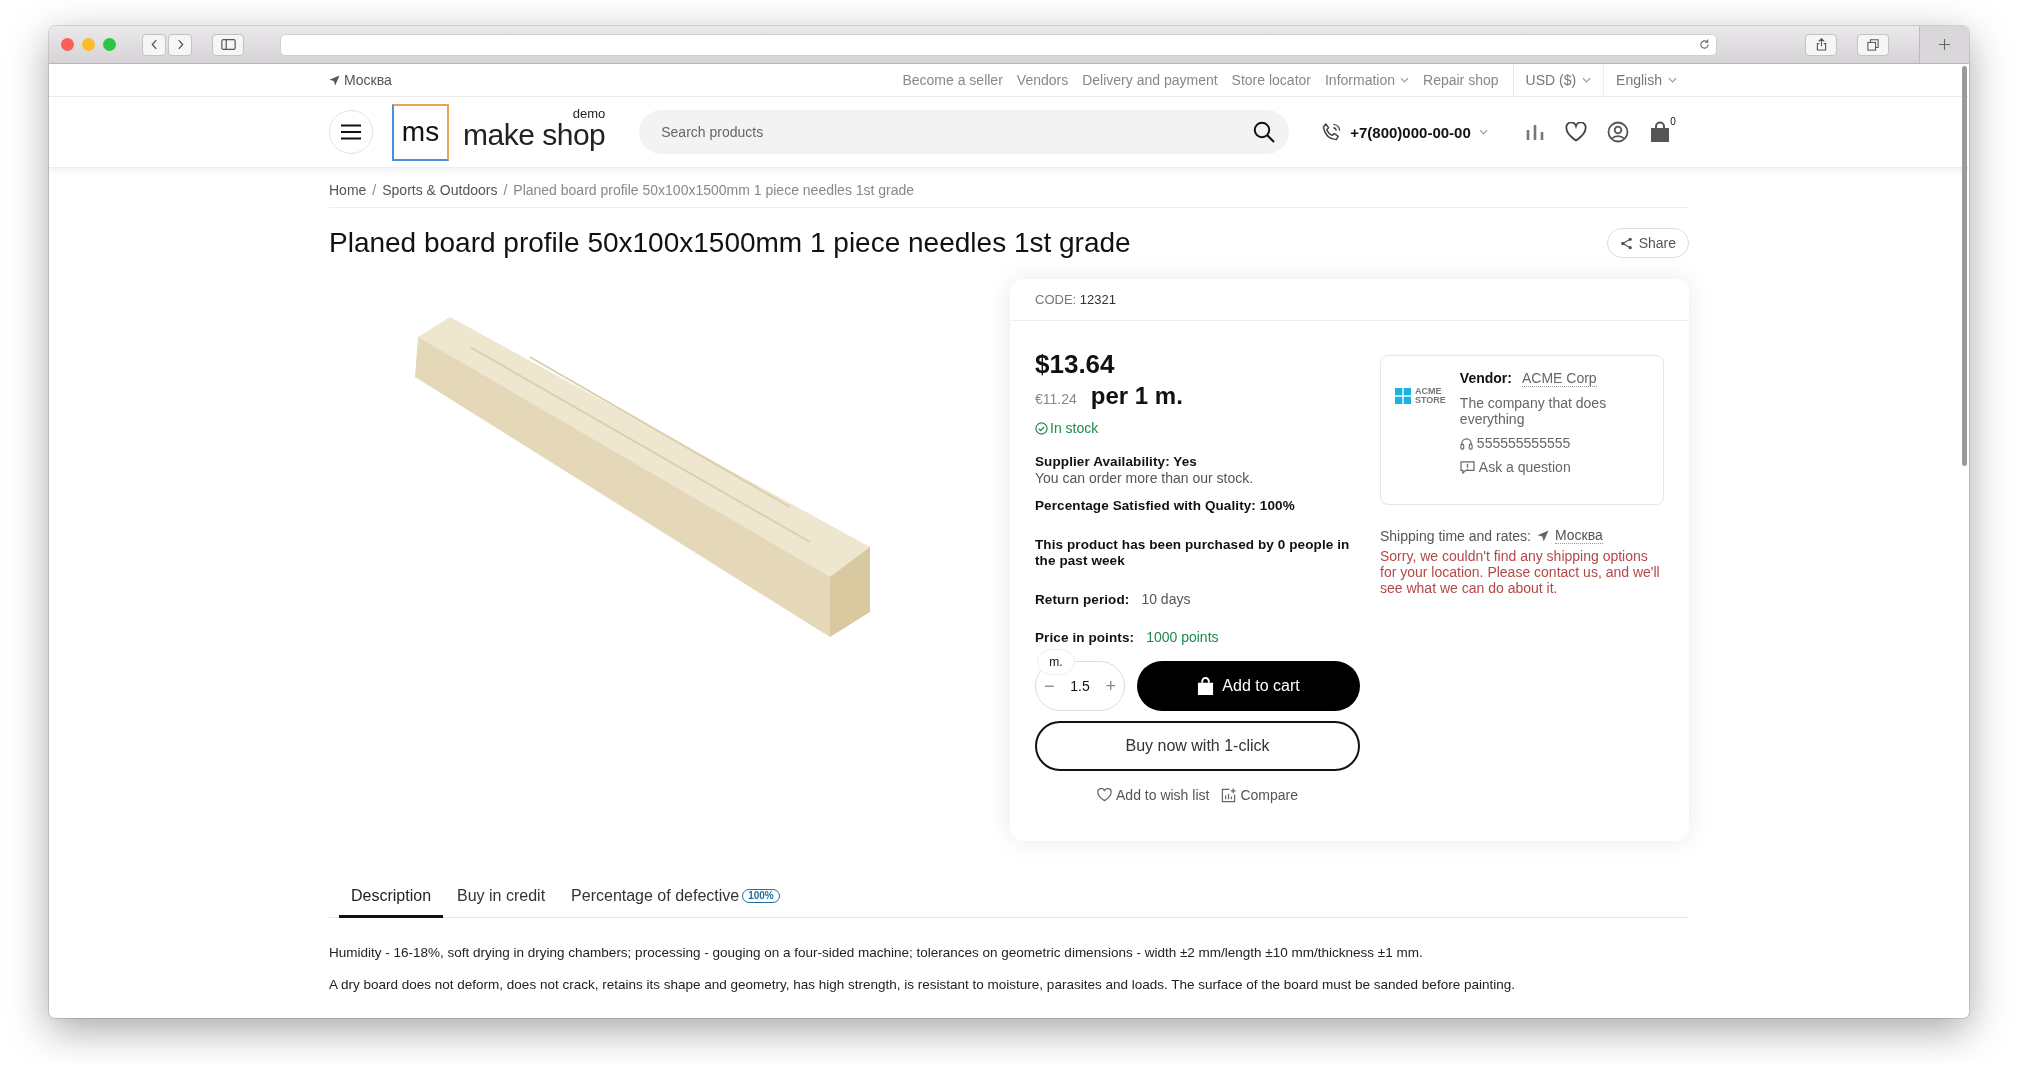 This screenshot has height=1089, width=2018. I want to click on top-menu-link: Vendors, so click(1042, 80).